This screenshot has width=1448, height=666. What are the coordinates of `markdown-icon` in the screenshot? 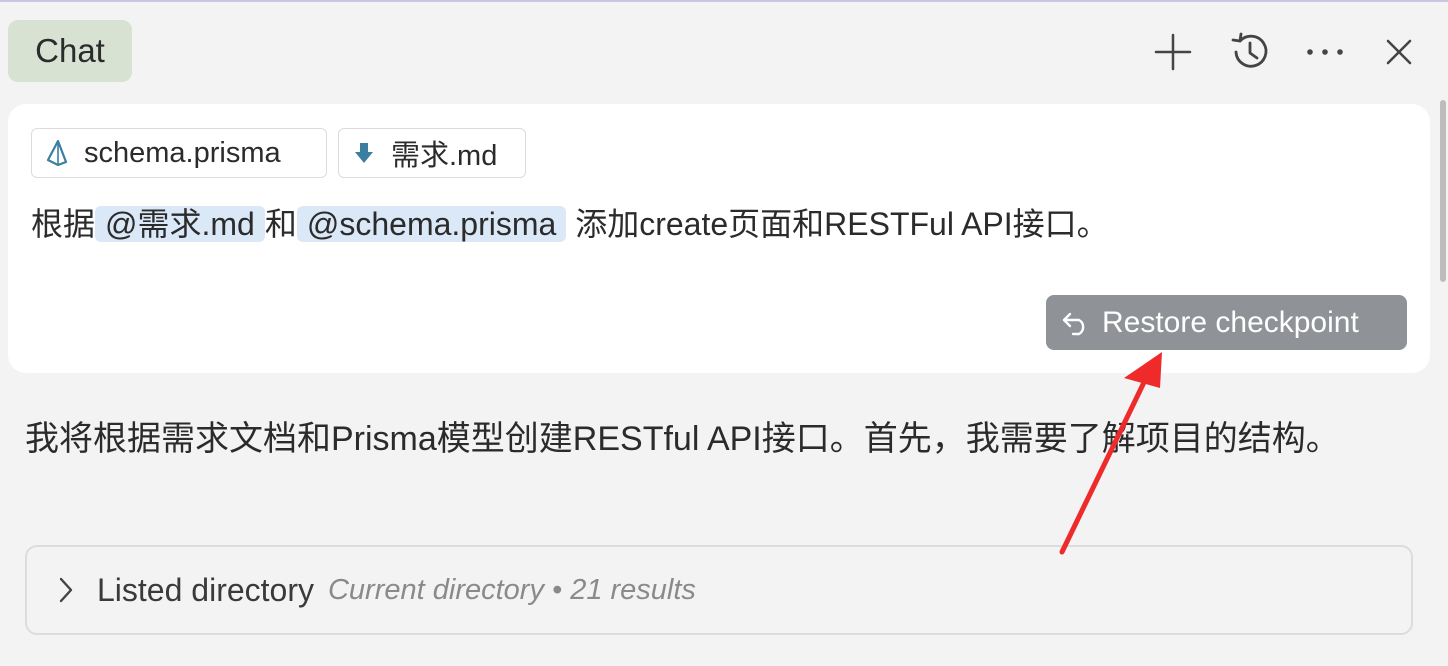 It's located at (364, 153).